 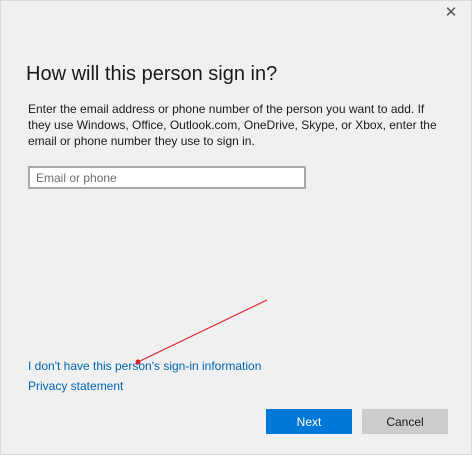 I want to click on privacy-statement-link: Privacy statement, so click(x=75, y=386).